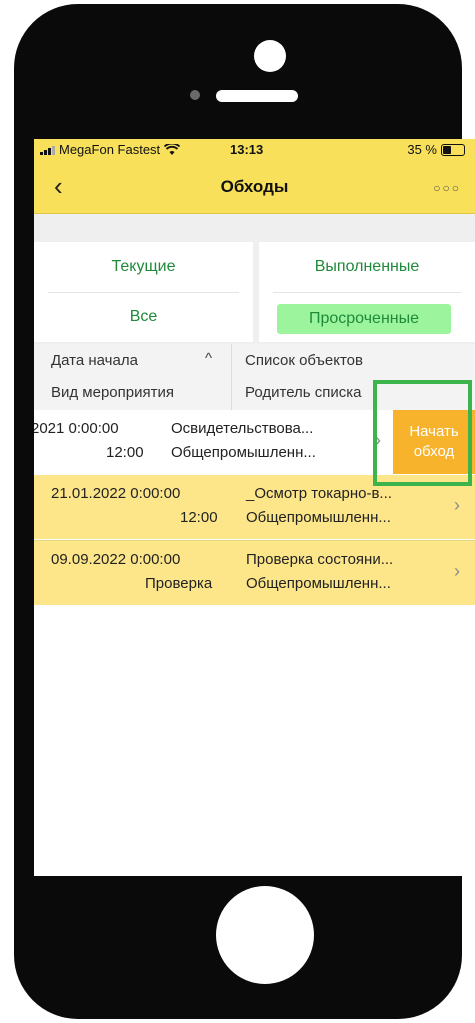 This screenshot has width=475, height=1023. Describe the element at coordinates (116, 493) in the screenshot. I see `row-start-date: 21.01.2022 0:00:00` at that location.